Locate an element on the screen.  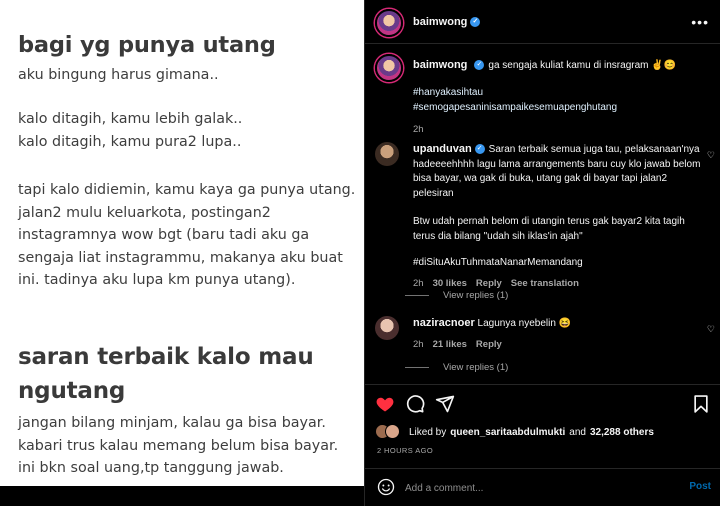
add-comment-input is located at coordinates (525, 488).